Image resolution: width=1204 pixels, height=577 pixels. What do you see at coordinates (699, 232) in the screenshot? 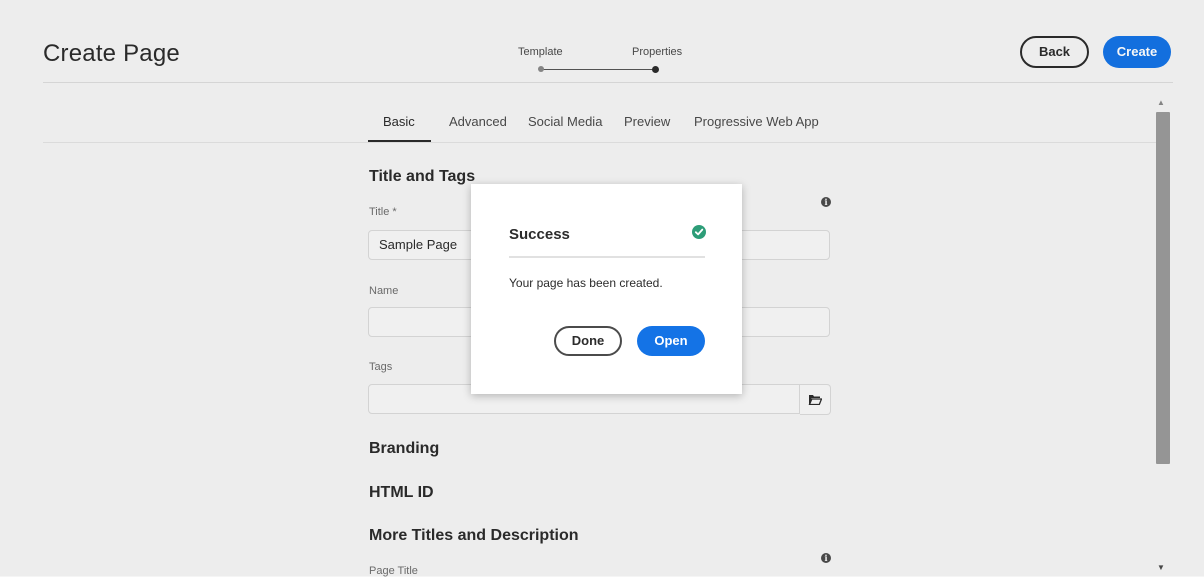
I see `check-circle-icon` at bounding box center [699, 232].